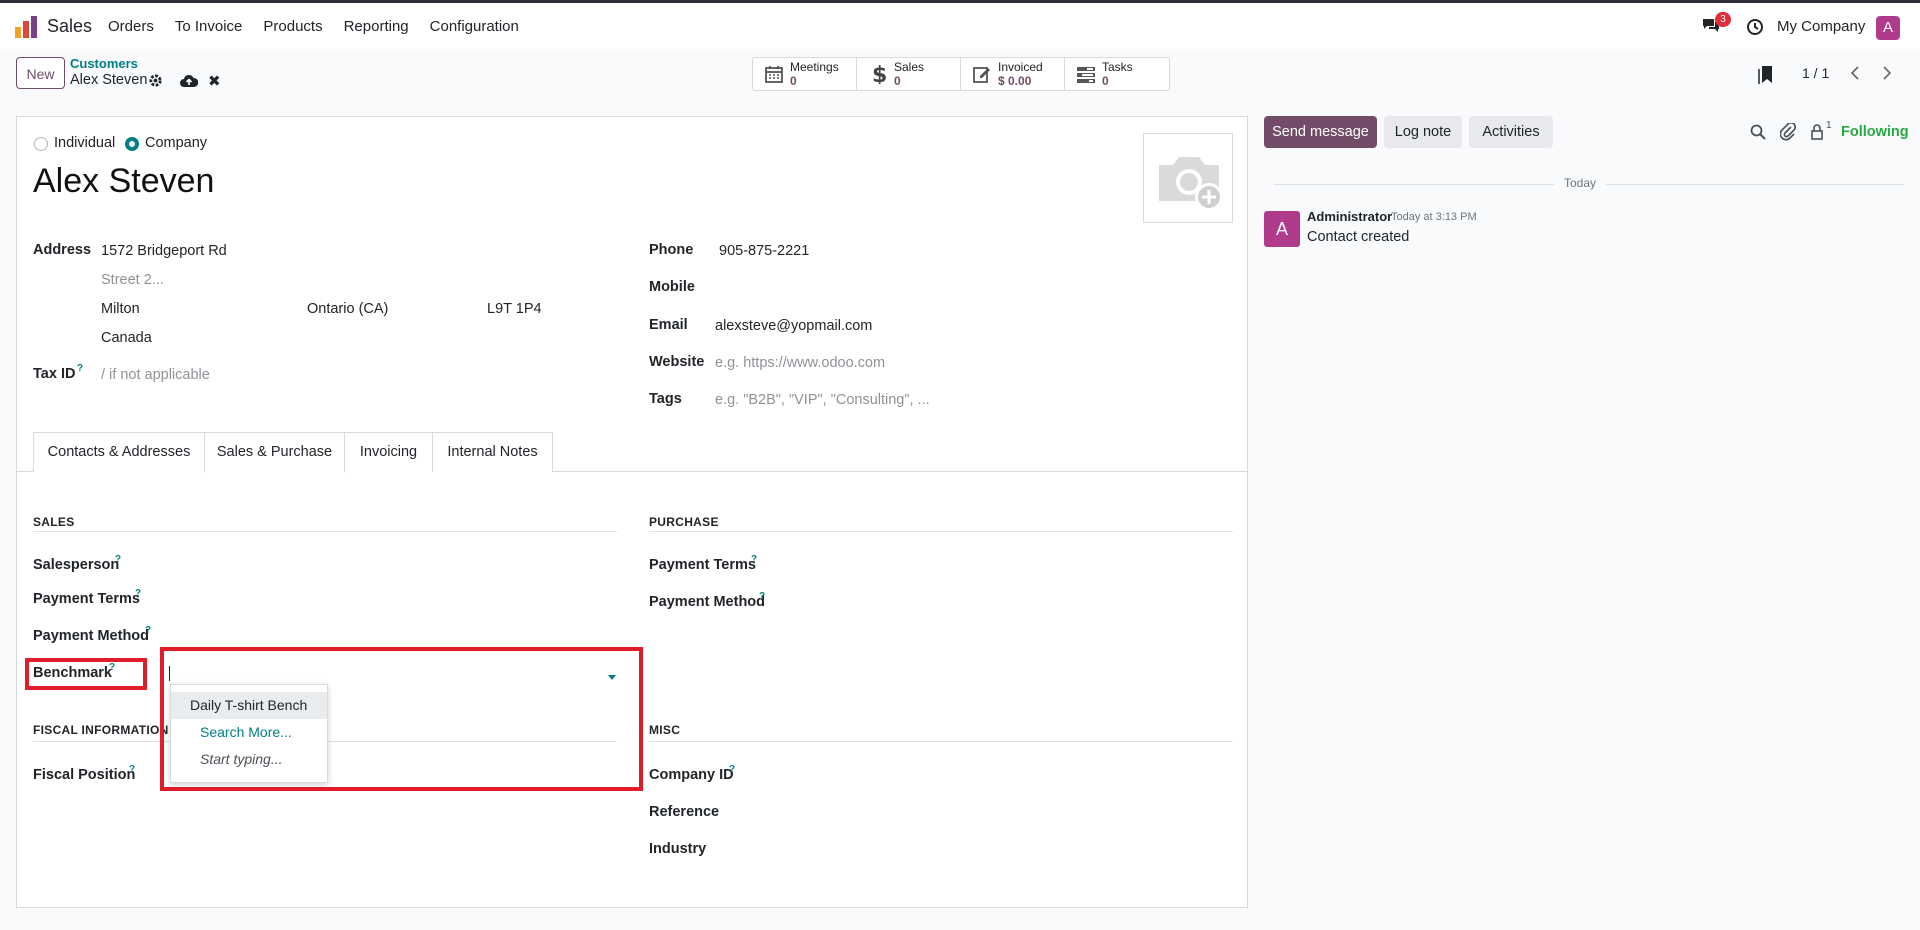 This screenshot has height=930, width=1920. I want to click on misc-section-title: MISC, so click(665, 730).